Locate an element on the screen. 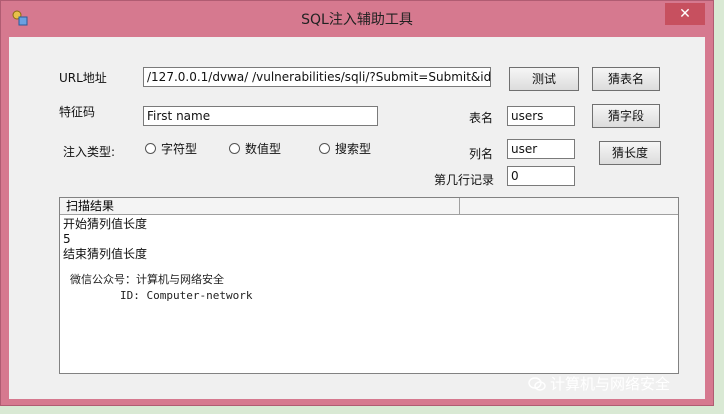  watermark: 计算机与网络安全 is located at coordinates (599, 383).